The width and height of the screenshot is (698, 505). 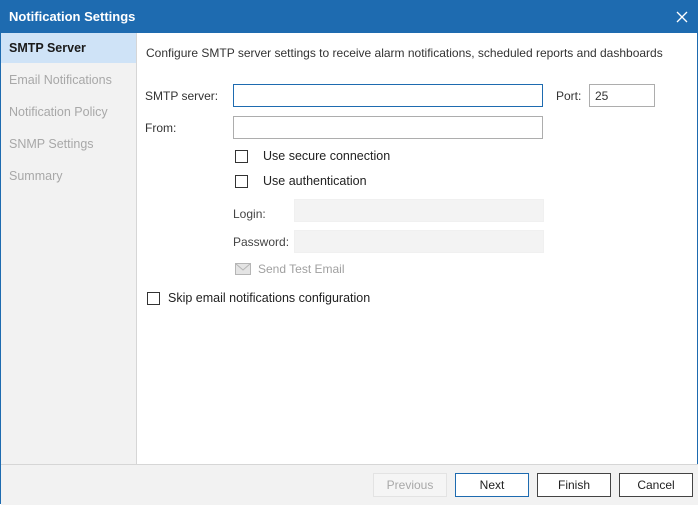 What do you see at coordinates (68, 48) in the screenshot?
I see `sidebar-item-smtp-server: SMTP Server` at bounding box center [68, 48].